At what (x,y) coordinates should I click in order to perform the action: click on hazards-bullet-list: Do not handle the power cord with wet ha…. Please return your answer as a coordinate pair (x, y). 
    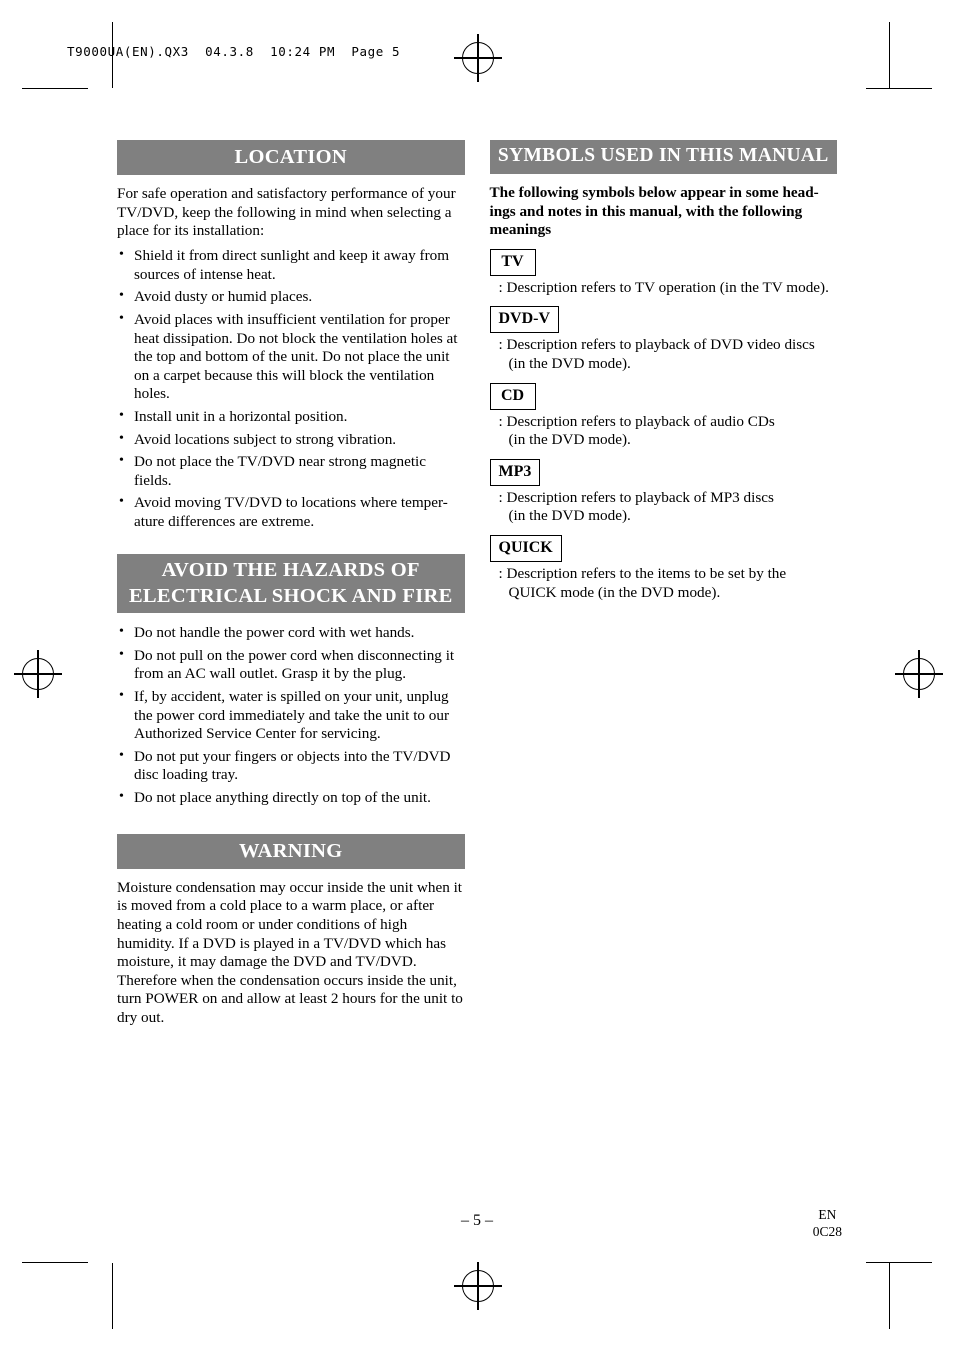
    Looking at the image, I should click on (291, 715).